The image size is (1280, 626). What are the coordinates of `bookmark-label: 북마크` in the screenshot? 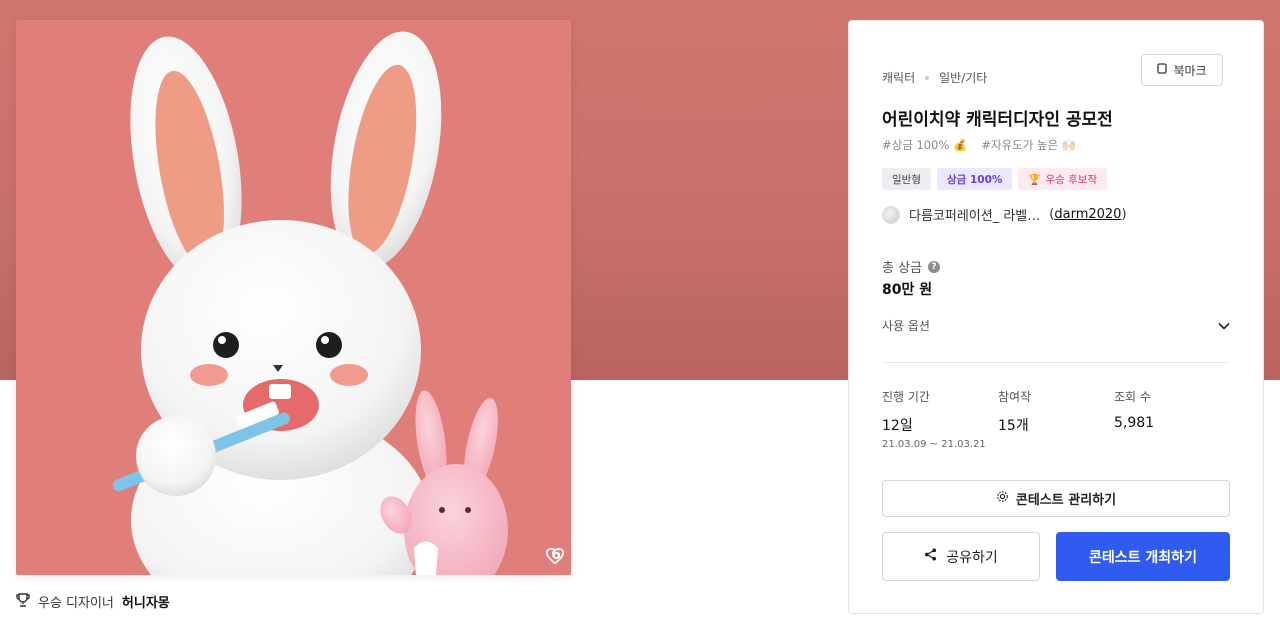 It's located at (1190, 70).